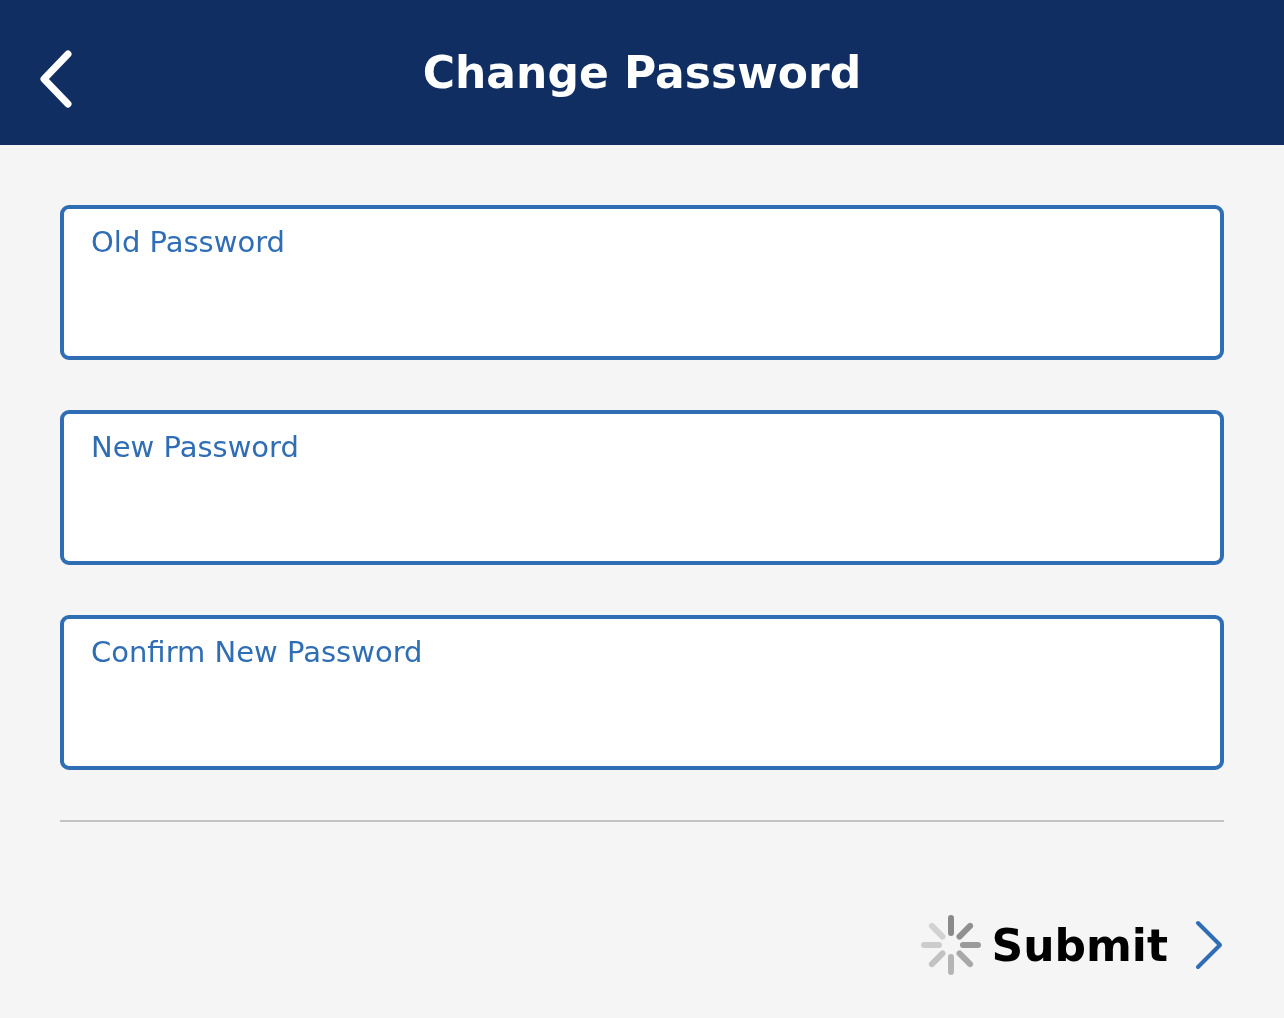 This screenshot has width=1284, height=1018. What do you see at coordinates (642, 692) in the screenshot?
I see `password-field: Confirm New Password` at bounding box center [642, 692].